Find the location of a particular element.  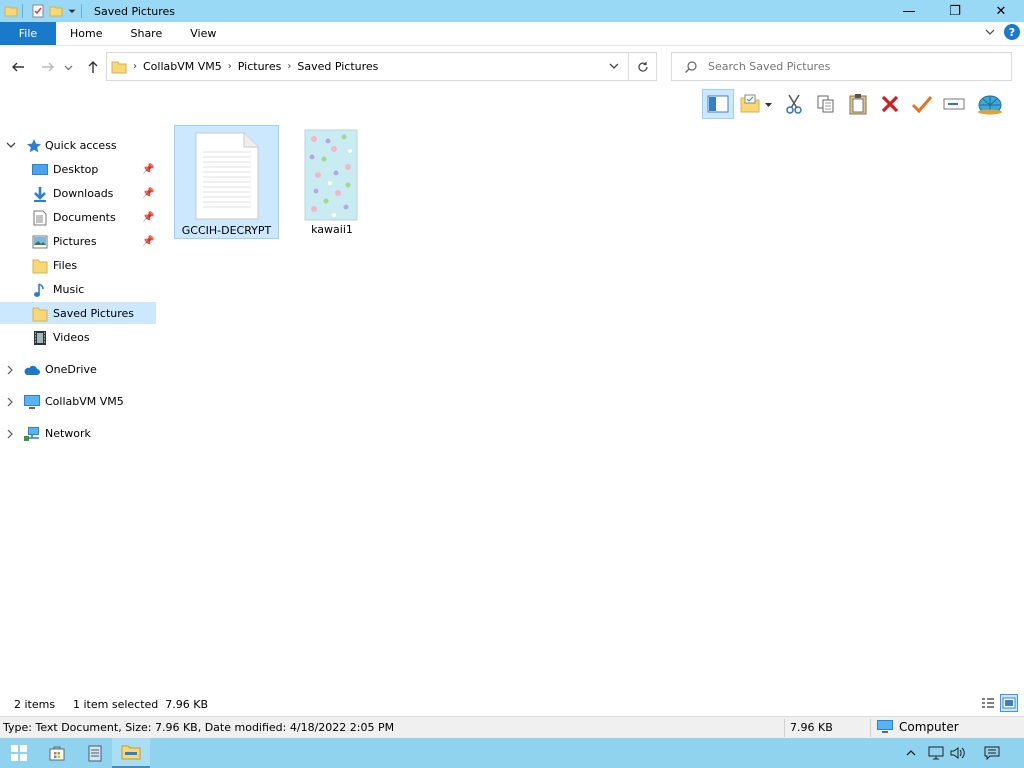

file-item: kawaii1 is located at coordinates (332, 182).